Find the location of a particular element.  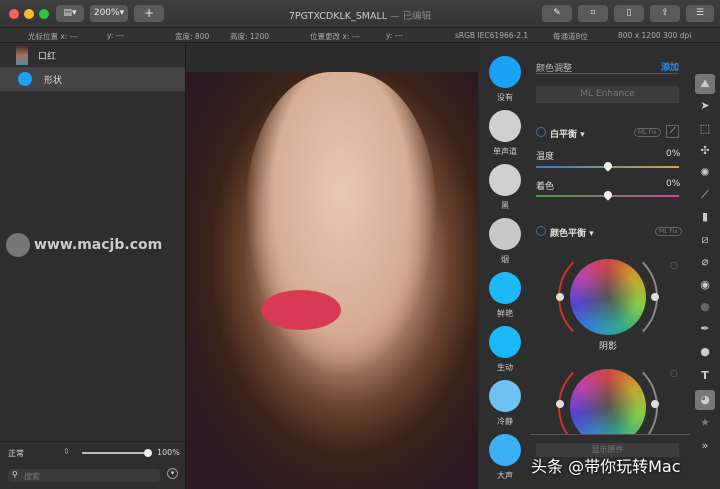

temperature-knob is located at coordinates (608, 166).